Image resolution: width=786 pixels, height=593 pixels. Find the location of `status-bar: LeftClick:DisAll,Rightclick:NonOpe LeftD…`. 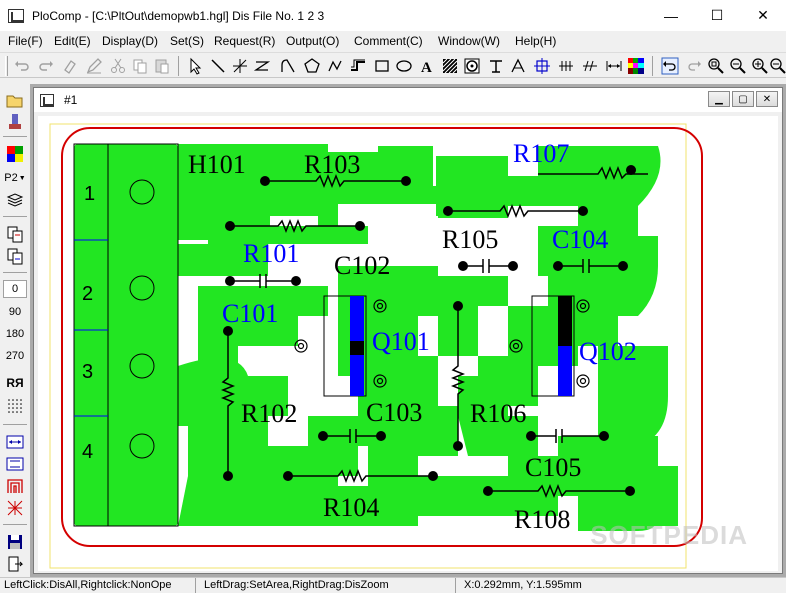

status-bar: LeftClick:DisAll,Rightclick:NonOpe LeftD… is located at coordinates (393, 585).